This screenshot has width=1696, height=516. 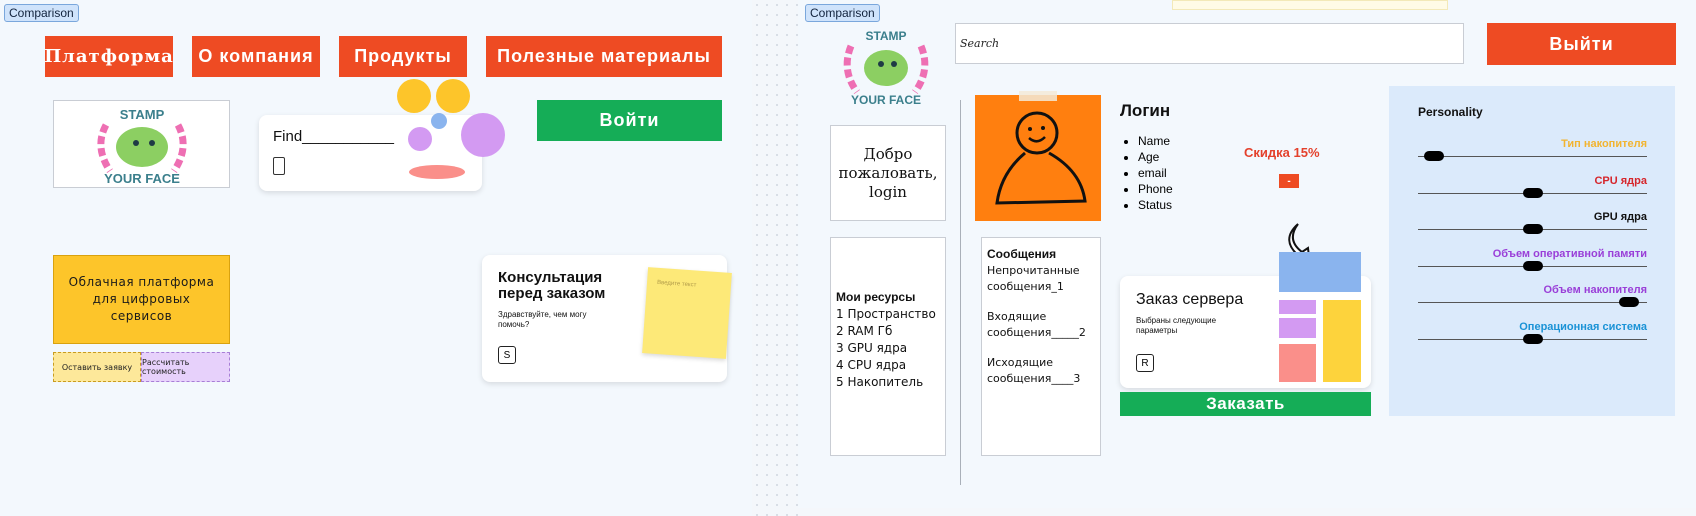 I want to click on right-logo: STAMP YOUR FACE, so click(x=886, y=67).